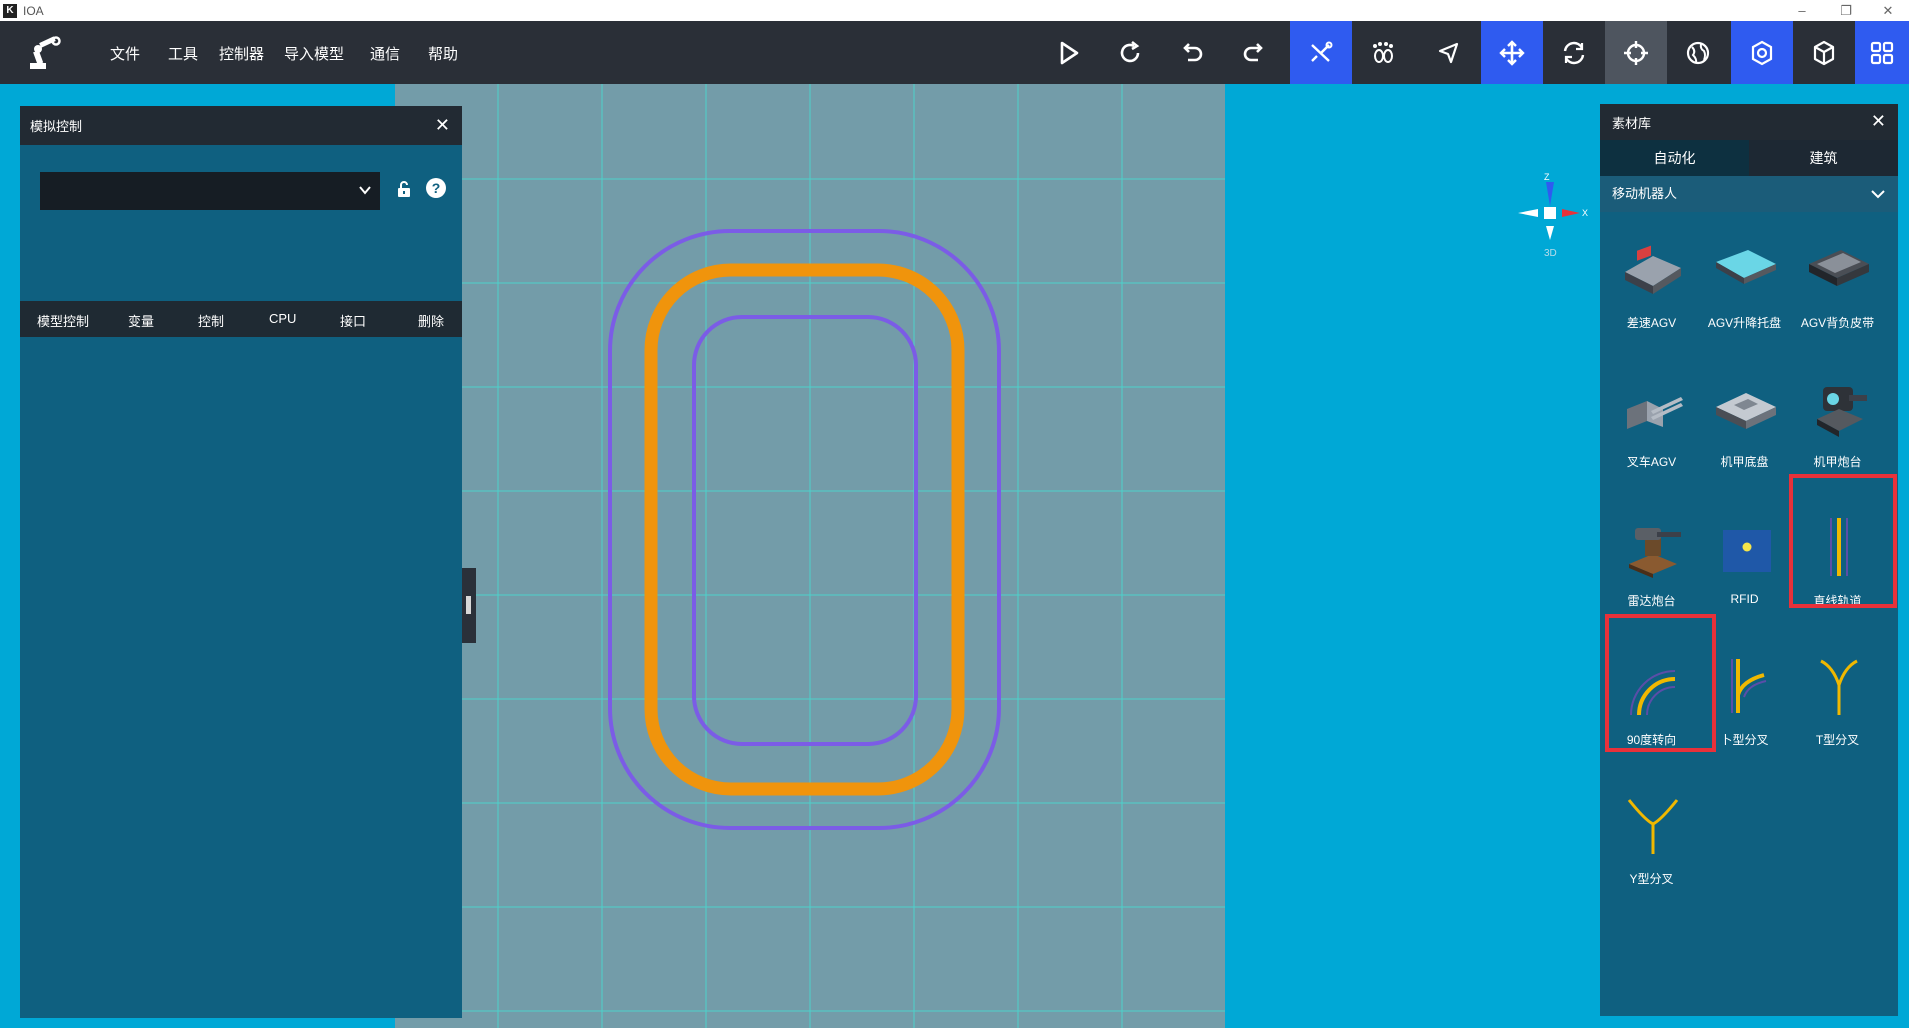 Image resolution: width=1909 pixels, height=1028 pixels. What do you see at coordinates (241, 53) in the screenshot?
I see `menu-controller: 控制器` at bounding box center [241, 53].